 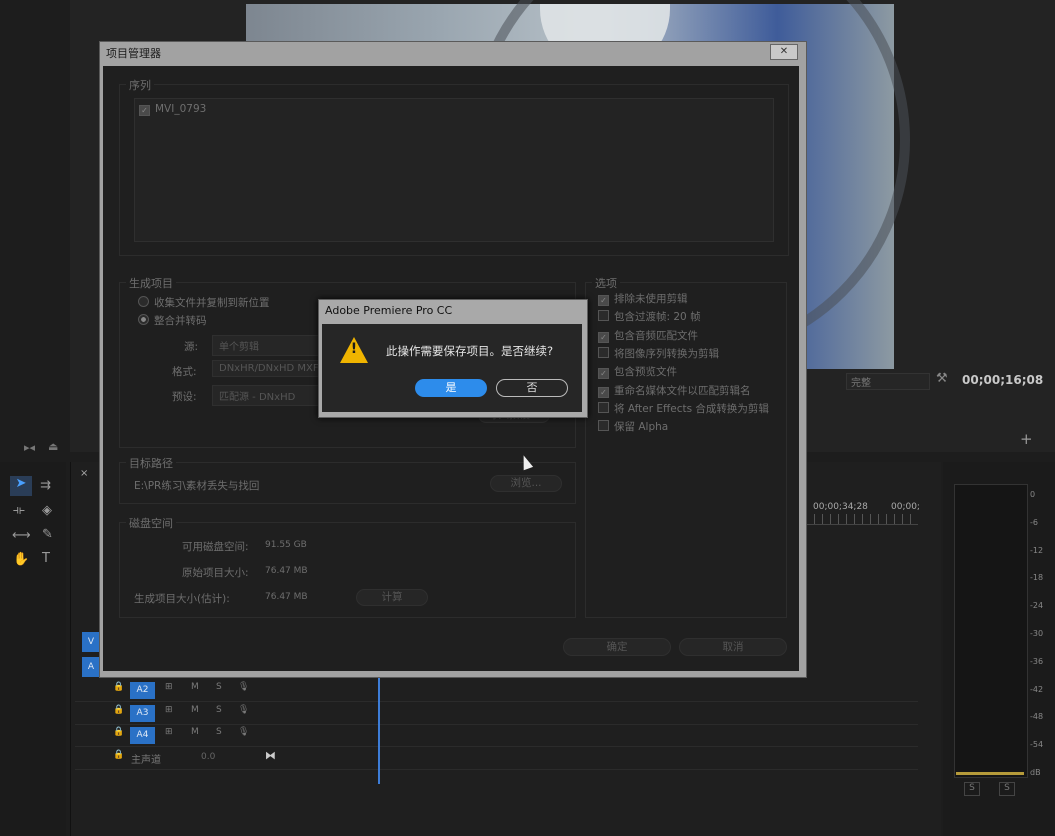 I want to click on track-select-tool-icon: ⇉, so click(x=45, y=485).